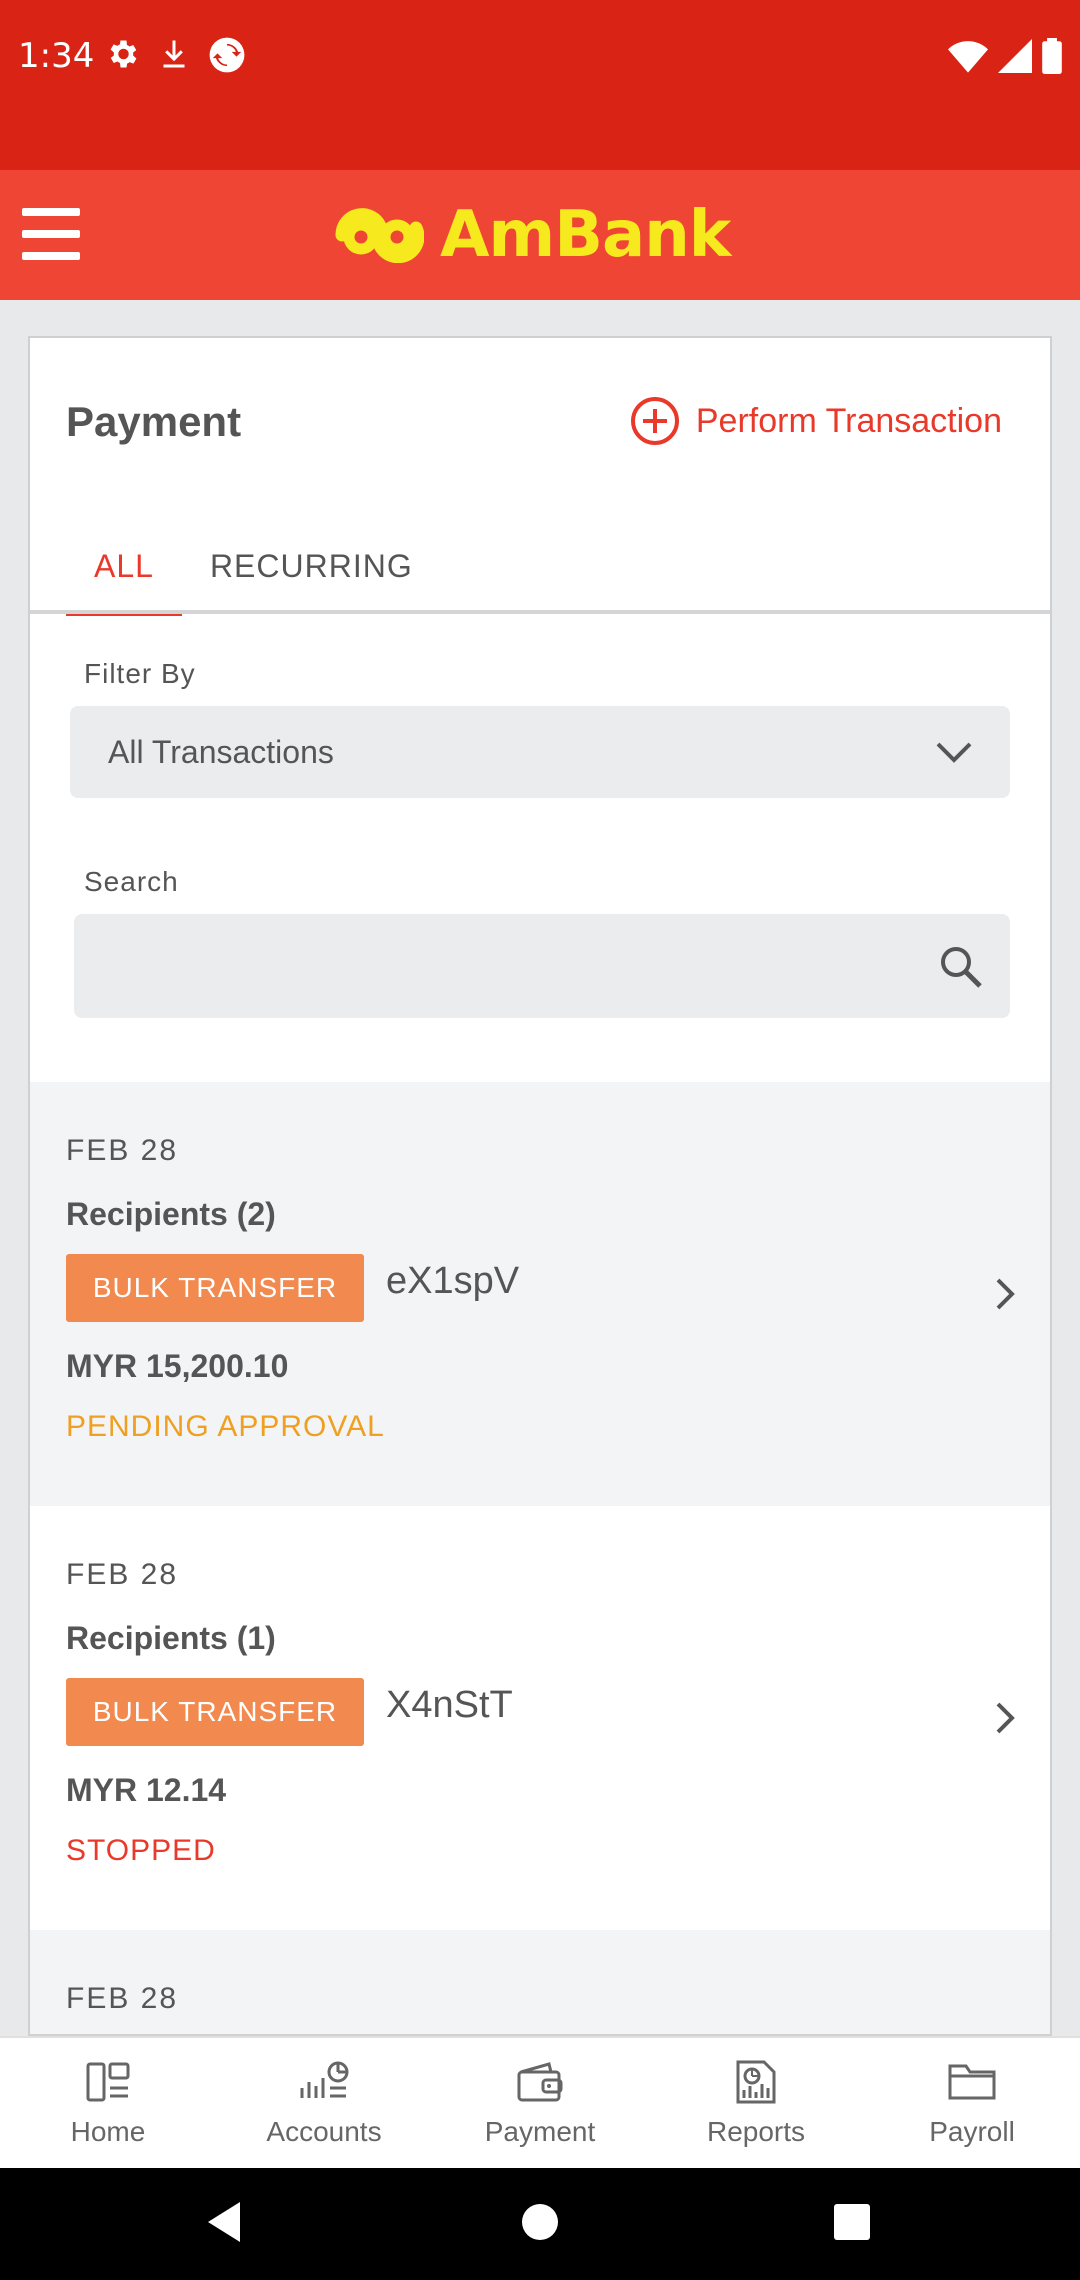 Image resolution: width=1080 pixels, height=2280 pixels. I want to click on search-input, so click(499, 966).